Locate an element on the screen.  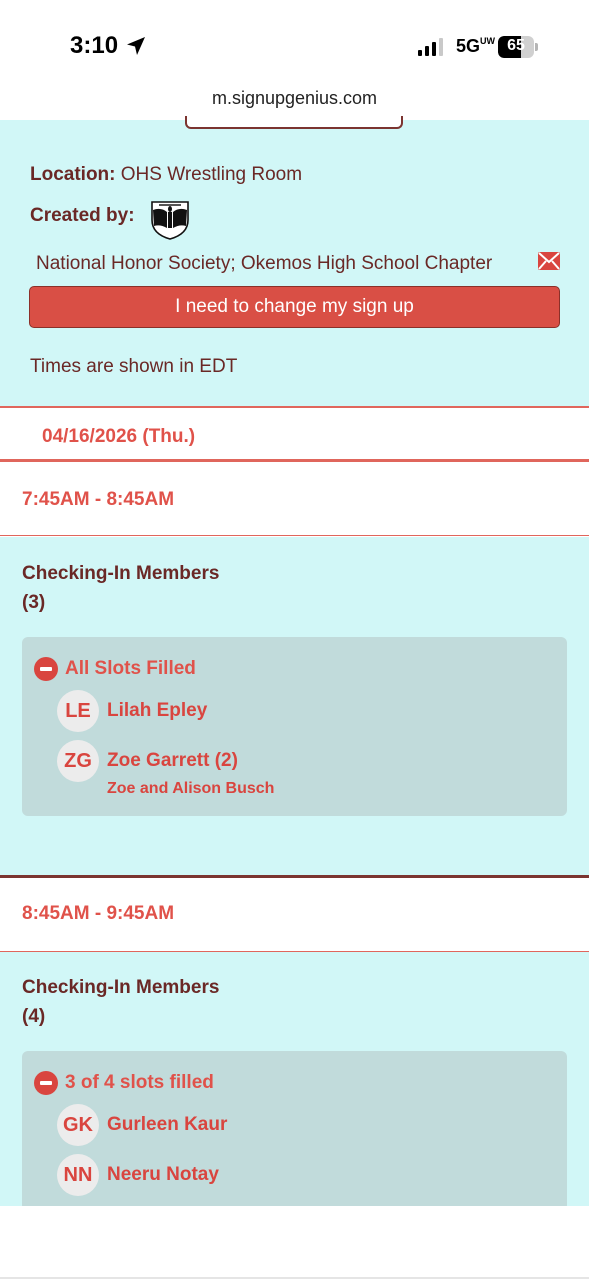
person-name: Neeru Notay is located at coordinates (163, 1174).